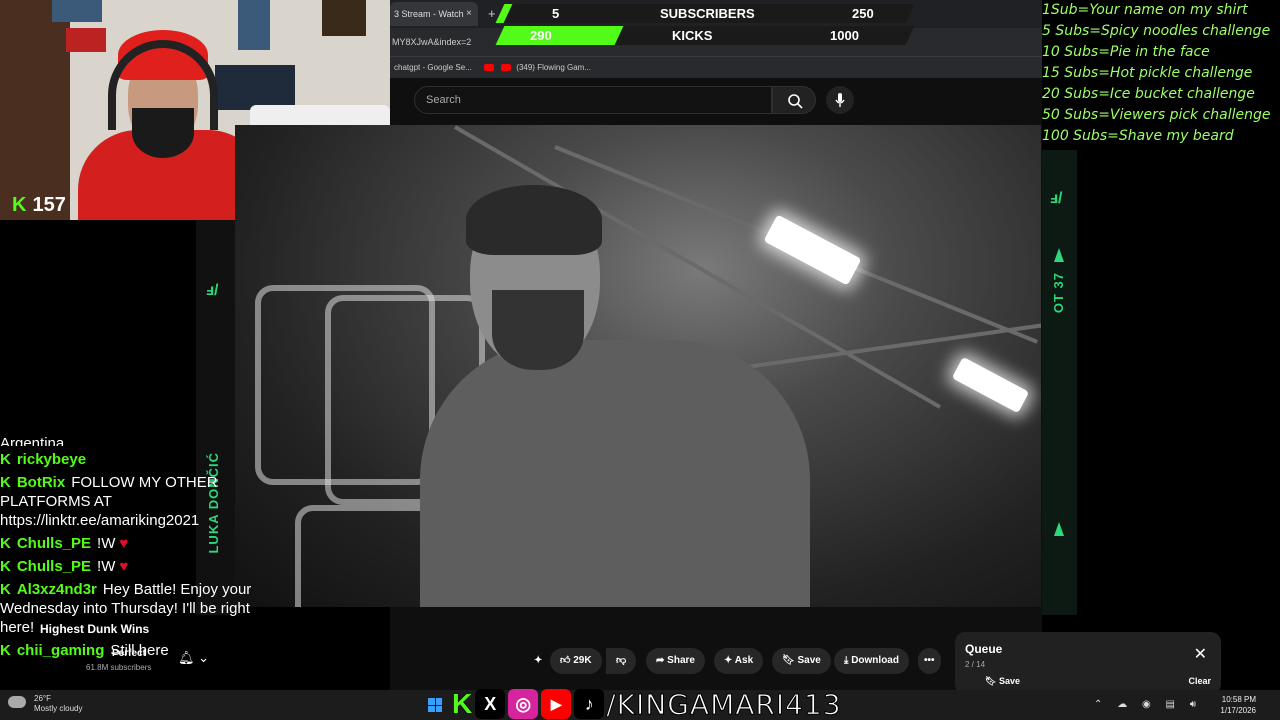  Describe the element at coordinates (432, 42) in the screenshot. I see `url-text: MY8XJwA&index=2` at that location.